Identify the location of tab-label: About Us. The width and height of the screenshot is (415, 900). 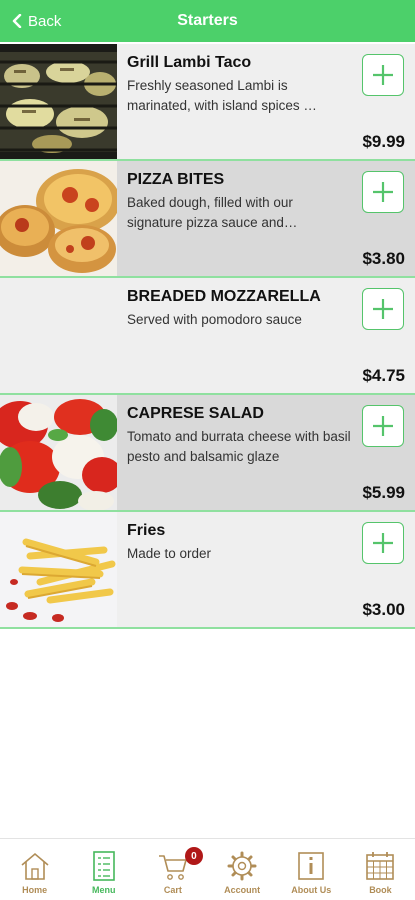
(311, 890).